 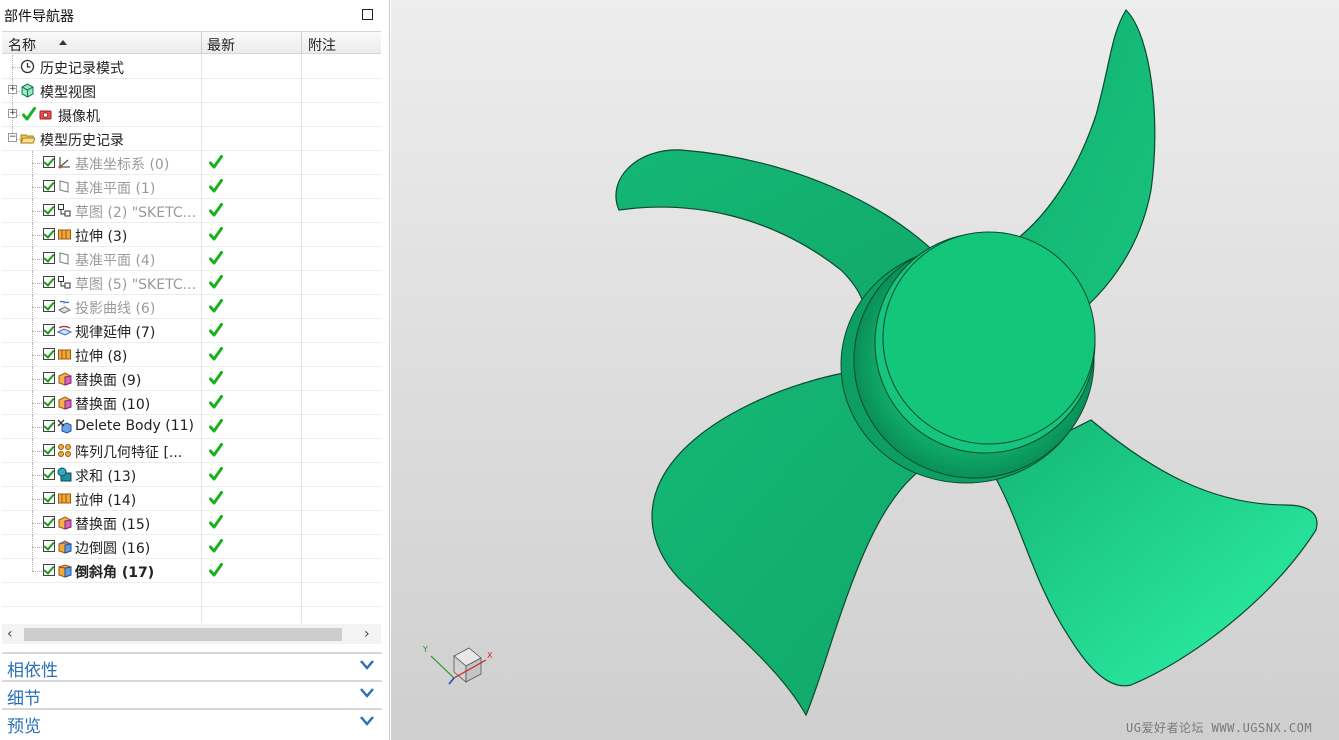 What do you see at coordinates (191, 379) in the screenshot?
I see `feature-row: 替换面 (9)` at bounding box center [191, 379].